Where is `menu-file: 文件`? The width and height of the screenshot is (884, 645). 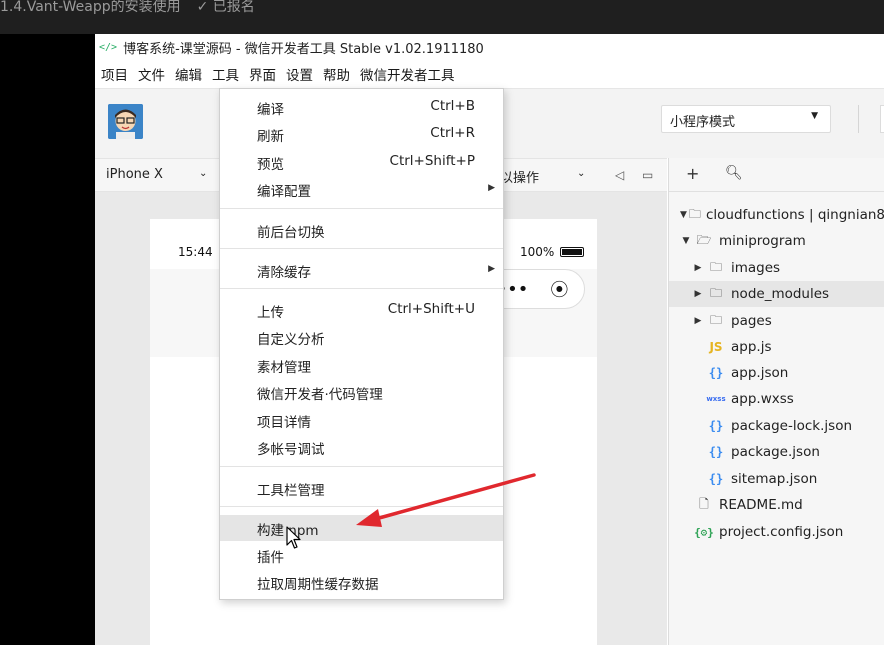 menu-file: 文件 is located at coordinates (151, 74).